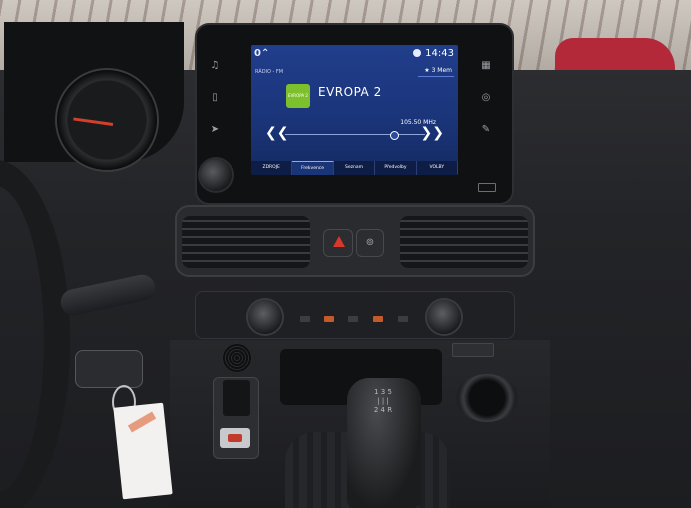 Image resolution: width=691 pixels, height=508 pixels. Describe the element at coordinates (262, 53) in the screenshot. I see `brand-logo: 0⌃` at that location.